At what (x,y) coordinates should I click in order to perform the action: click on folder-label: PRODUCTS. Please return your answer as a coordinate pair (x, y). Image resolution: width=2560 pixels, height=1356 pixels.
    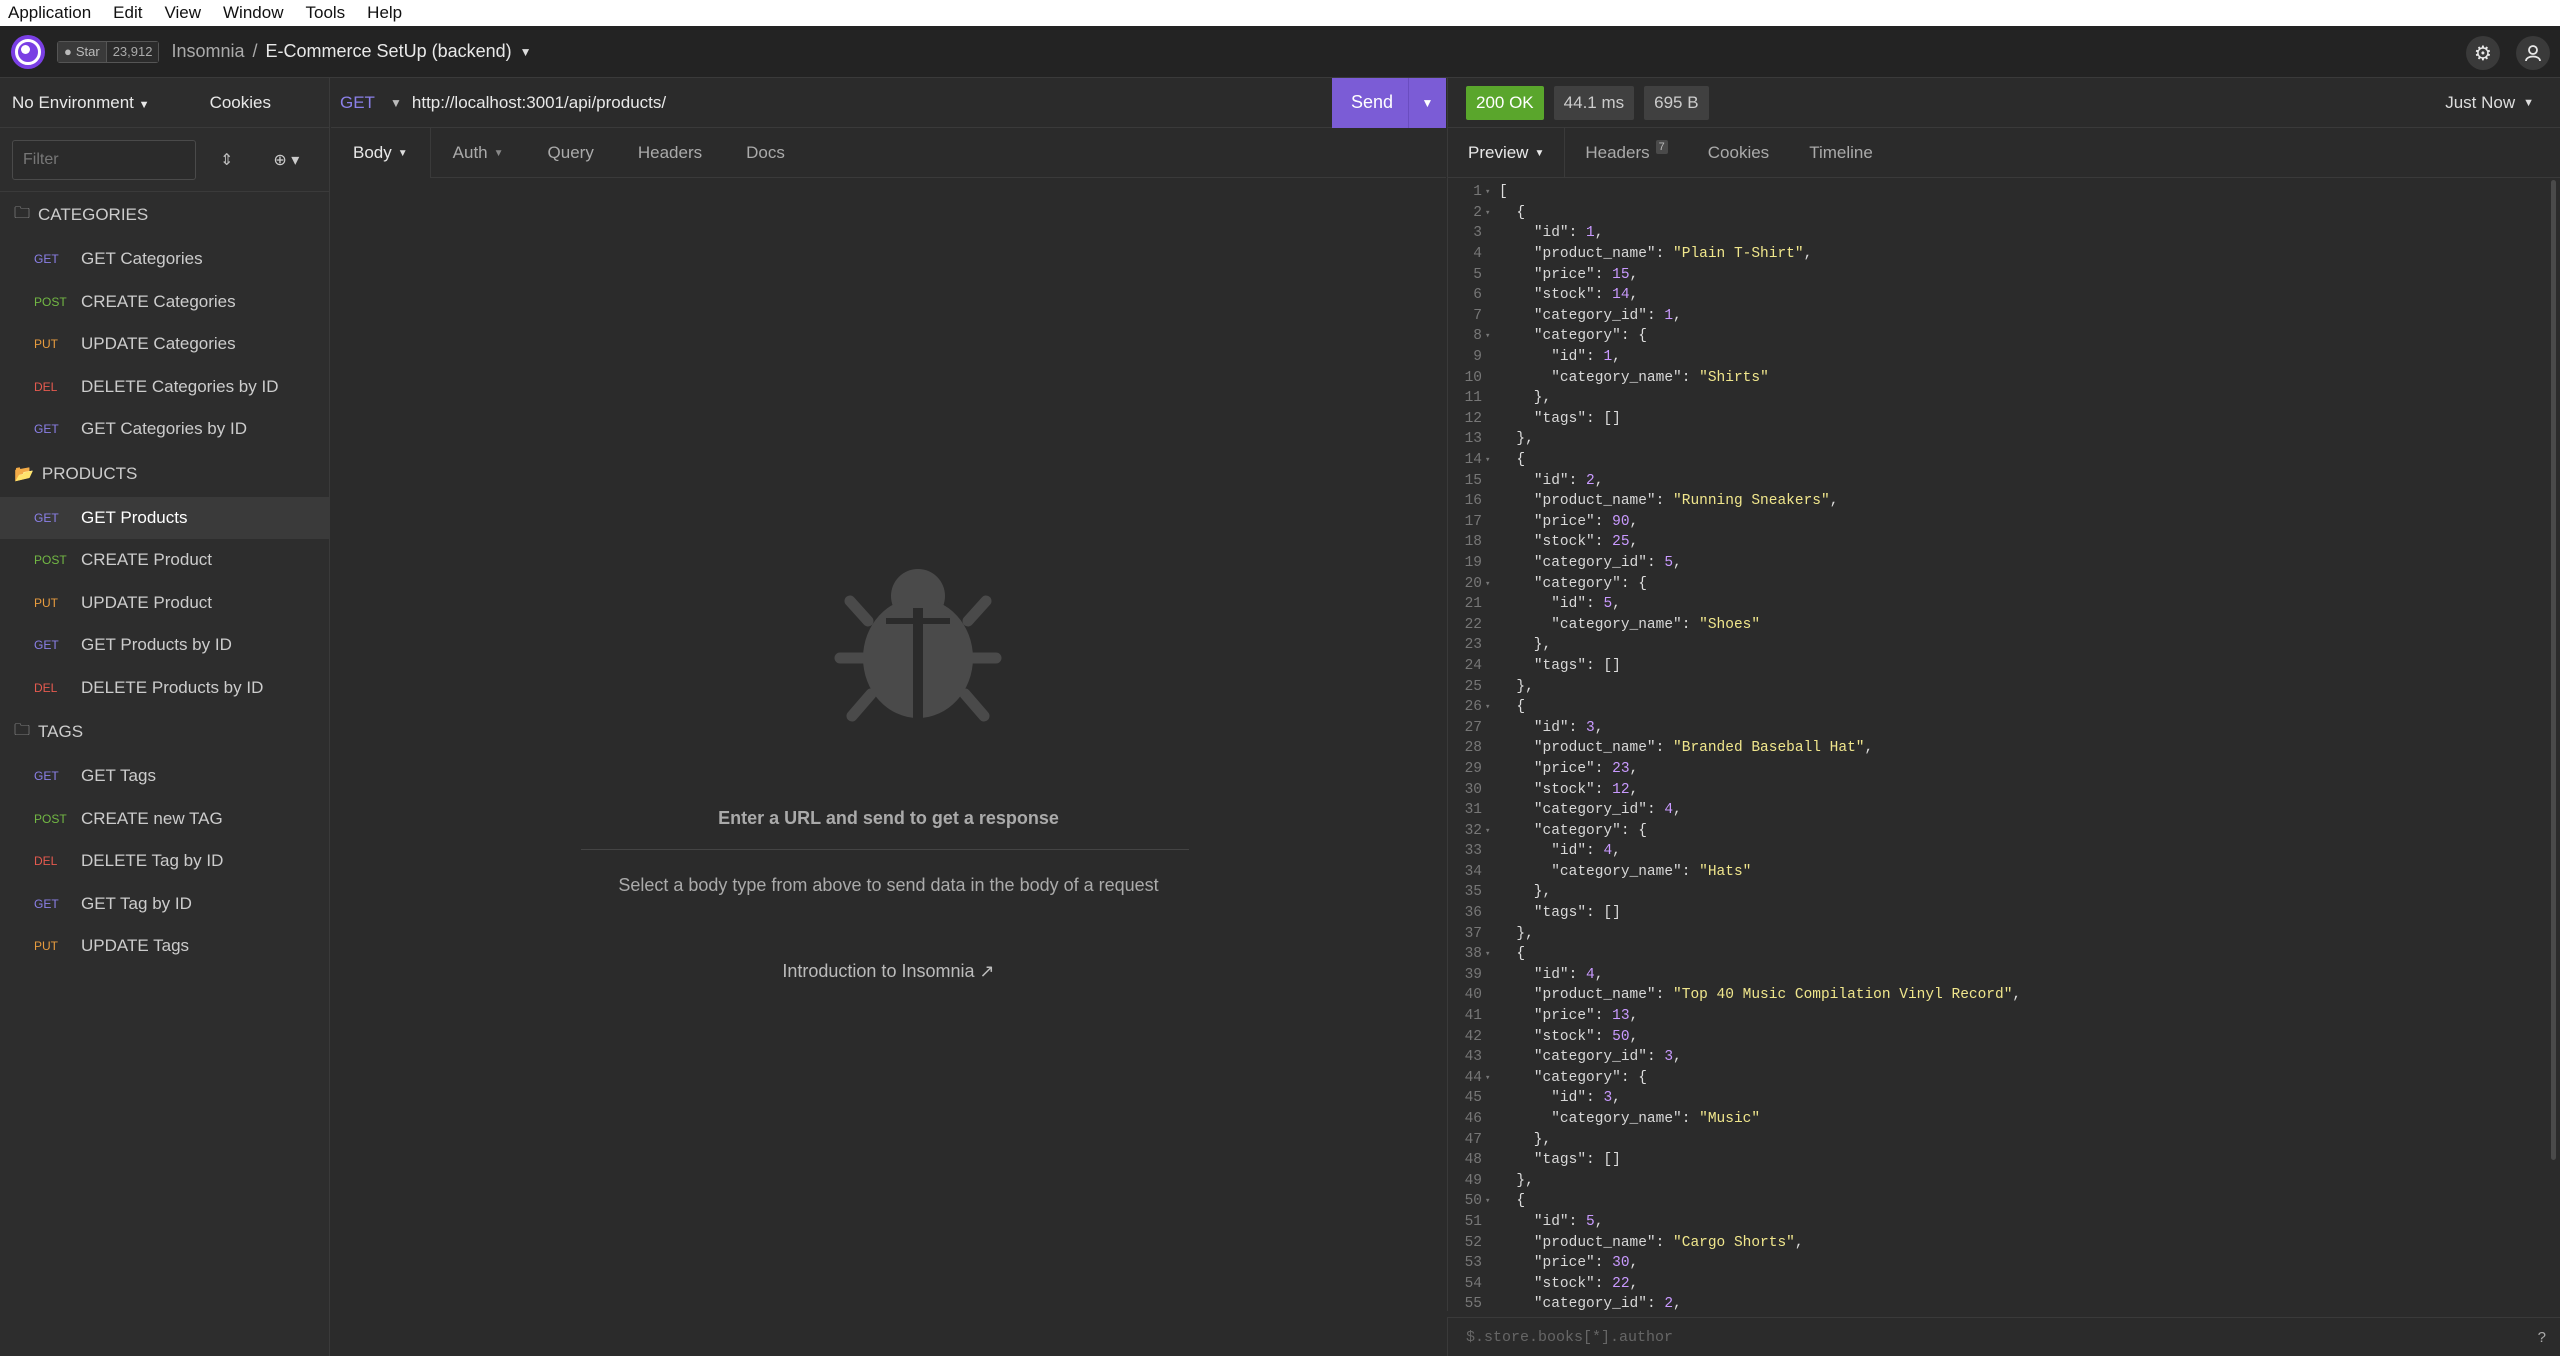
    Looking at the image, I should click on (89, 473).